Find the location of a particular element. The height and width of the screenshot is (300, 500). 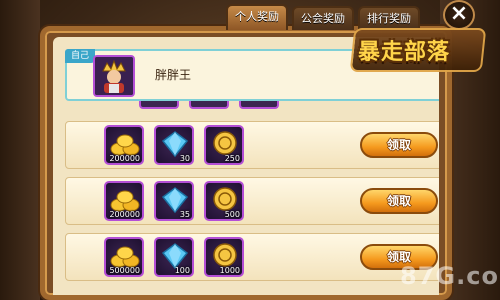

backdrop-left is located at coordinates (20, 150).